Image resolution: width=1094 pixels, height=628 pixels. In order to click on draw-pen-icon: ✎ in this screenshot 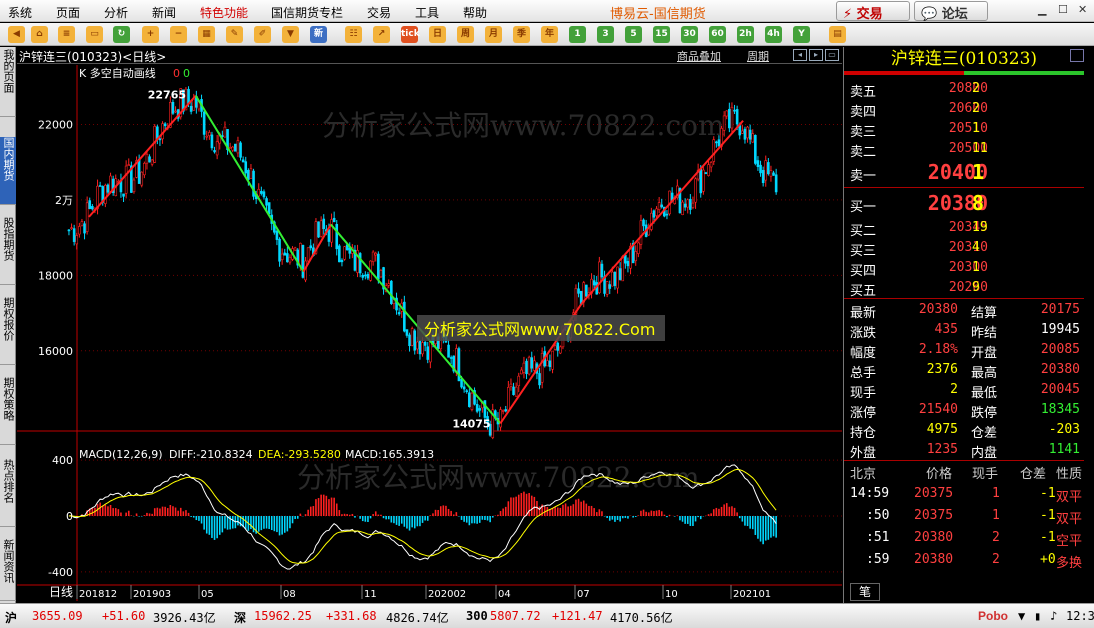, I will do `click(234, 34)`.